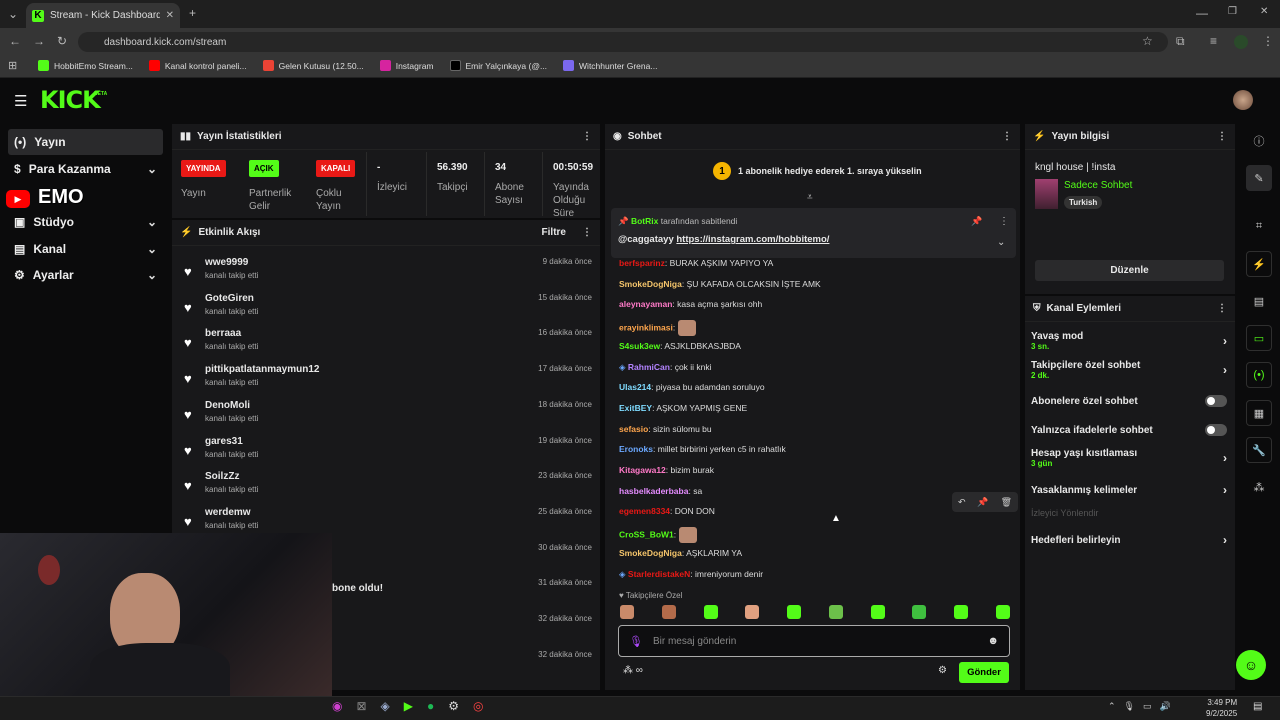 The height and width of the screenshot is (720, 1280). I want to click on edit-icon: ✎, so click(1259, 178).